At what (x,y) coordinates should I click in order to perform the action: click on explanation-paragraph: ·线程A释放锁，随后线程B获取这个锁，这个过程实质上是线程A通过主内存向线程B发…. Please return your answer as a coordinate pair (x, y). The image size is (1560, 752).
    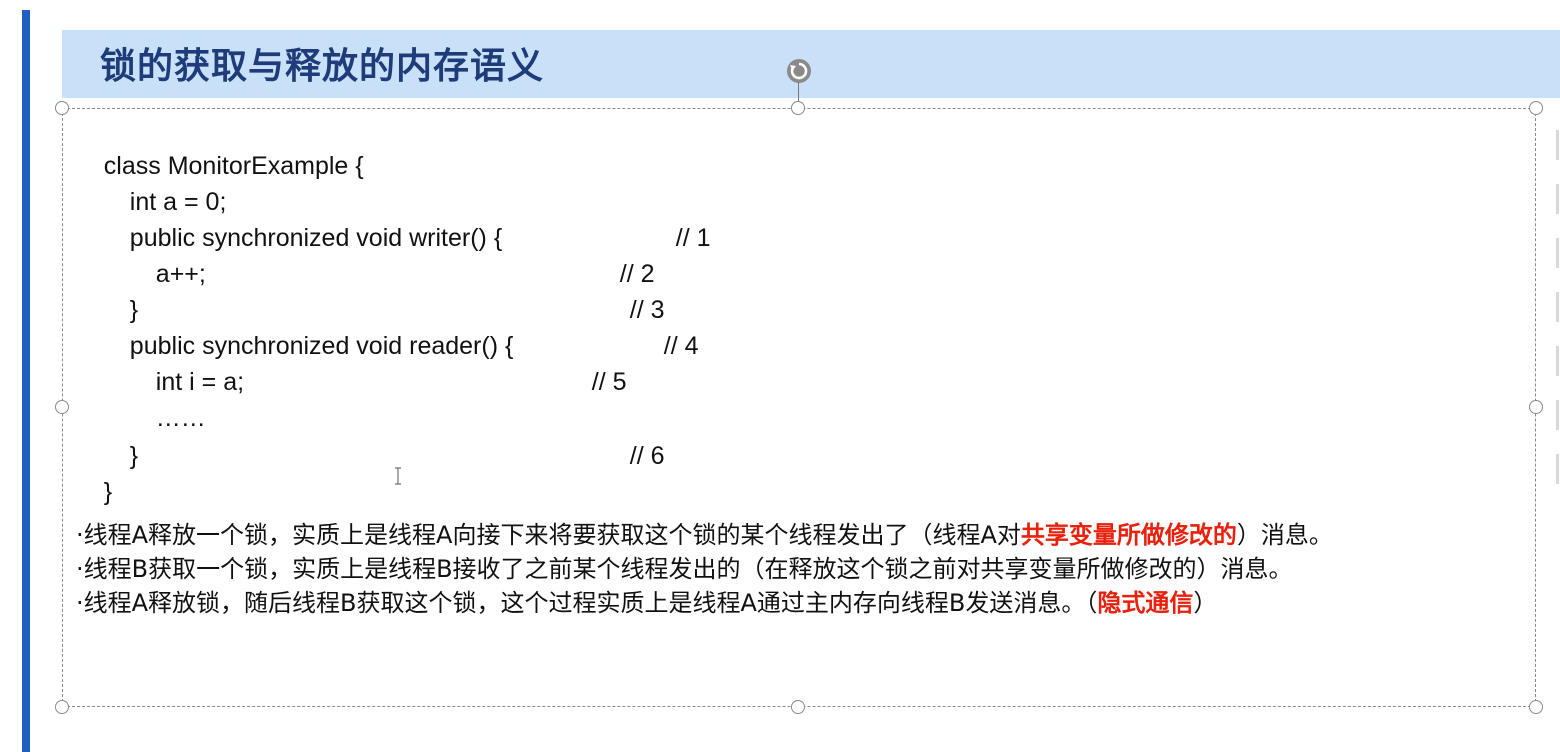
    Looking at the image, I should click on (647, 603).